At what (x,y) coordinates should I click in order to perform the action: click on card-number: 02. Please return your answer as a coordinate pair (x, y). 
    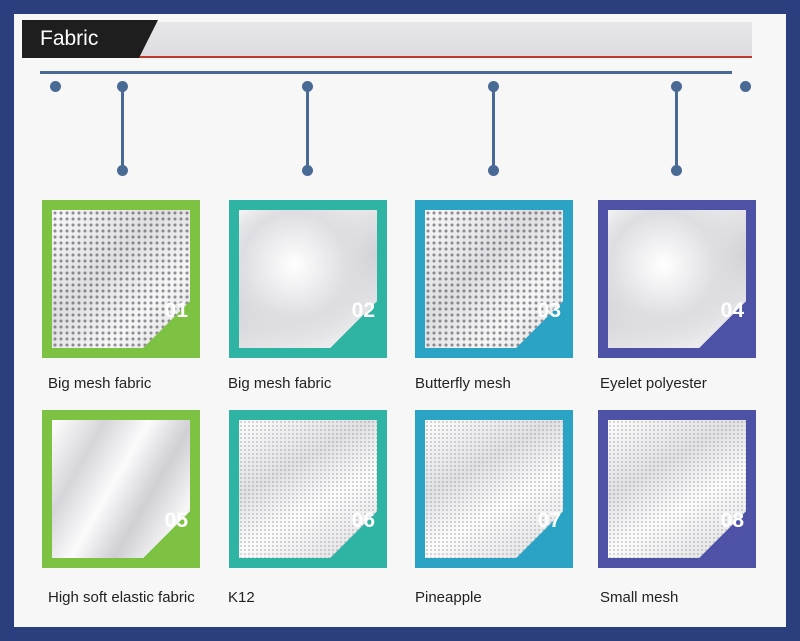
    Looking at the image, I should click on (363, 310).